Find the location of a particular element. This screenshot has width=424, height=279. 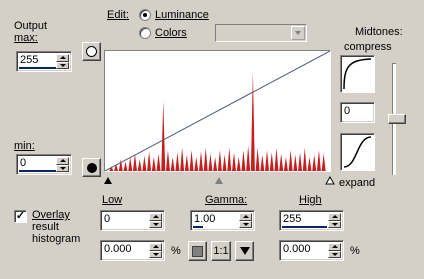

overlay-label-line3: histogram is located at coordinates (56, 239).